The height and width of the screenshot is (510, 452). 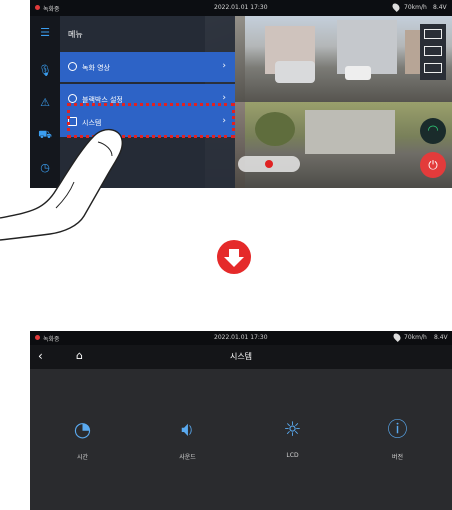 I want to click on tile-time: ◔ 시간, so click(x=82, y=439).